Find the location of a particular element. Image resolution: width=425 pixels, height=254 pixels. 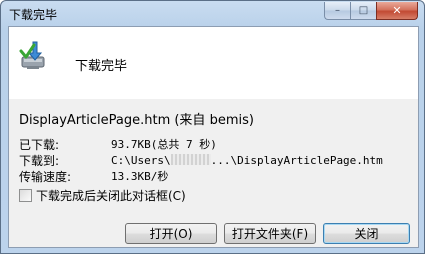

caption-buttons: – □ ✕ is located at coordinates (371, 11).